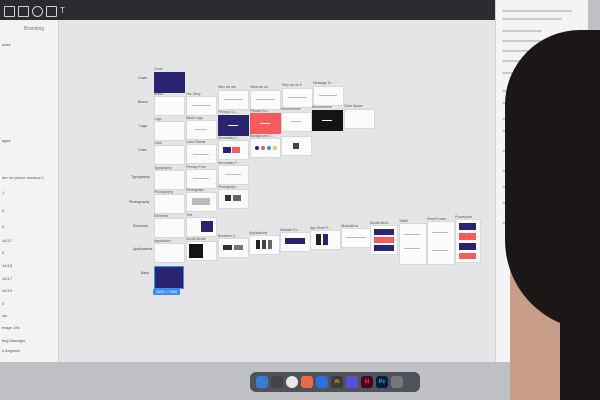 This screenshot has height=400, width=600. Describe the element at coordinates (9, 11) in the screenshot. I see `move-tool-icon` at that location.